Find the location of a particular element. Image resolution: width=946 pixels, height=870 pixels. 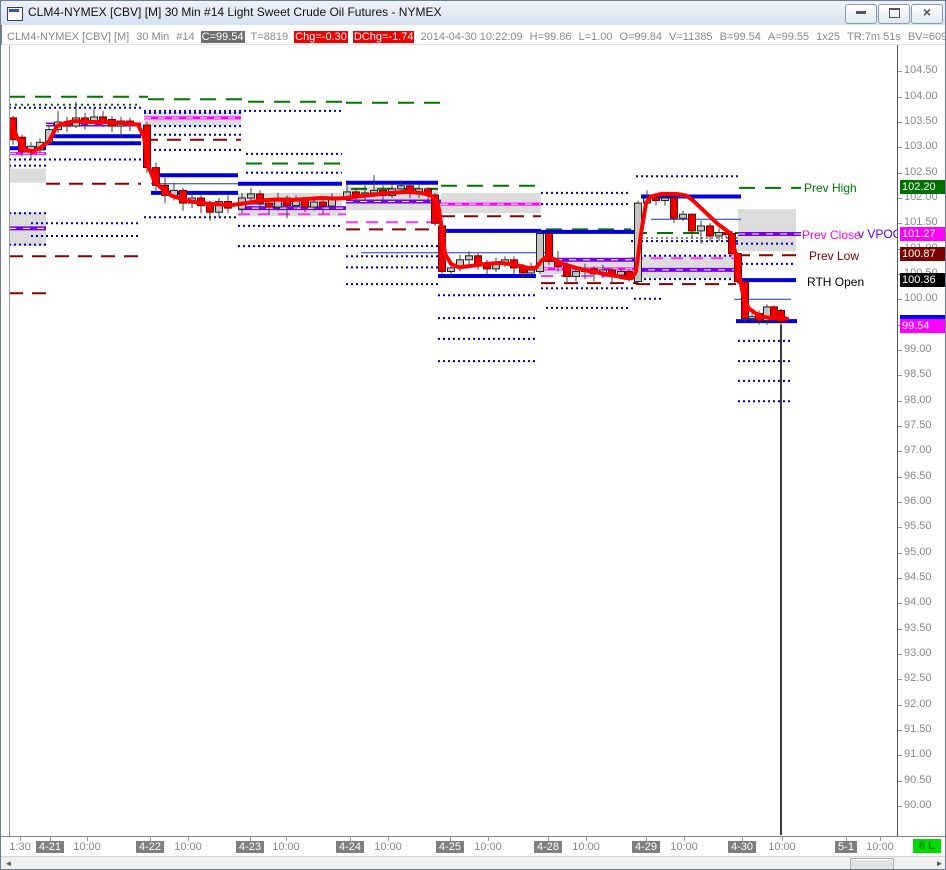

level-label-rth-open: RTH Open is located at coordinates (836, 282).